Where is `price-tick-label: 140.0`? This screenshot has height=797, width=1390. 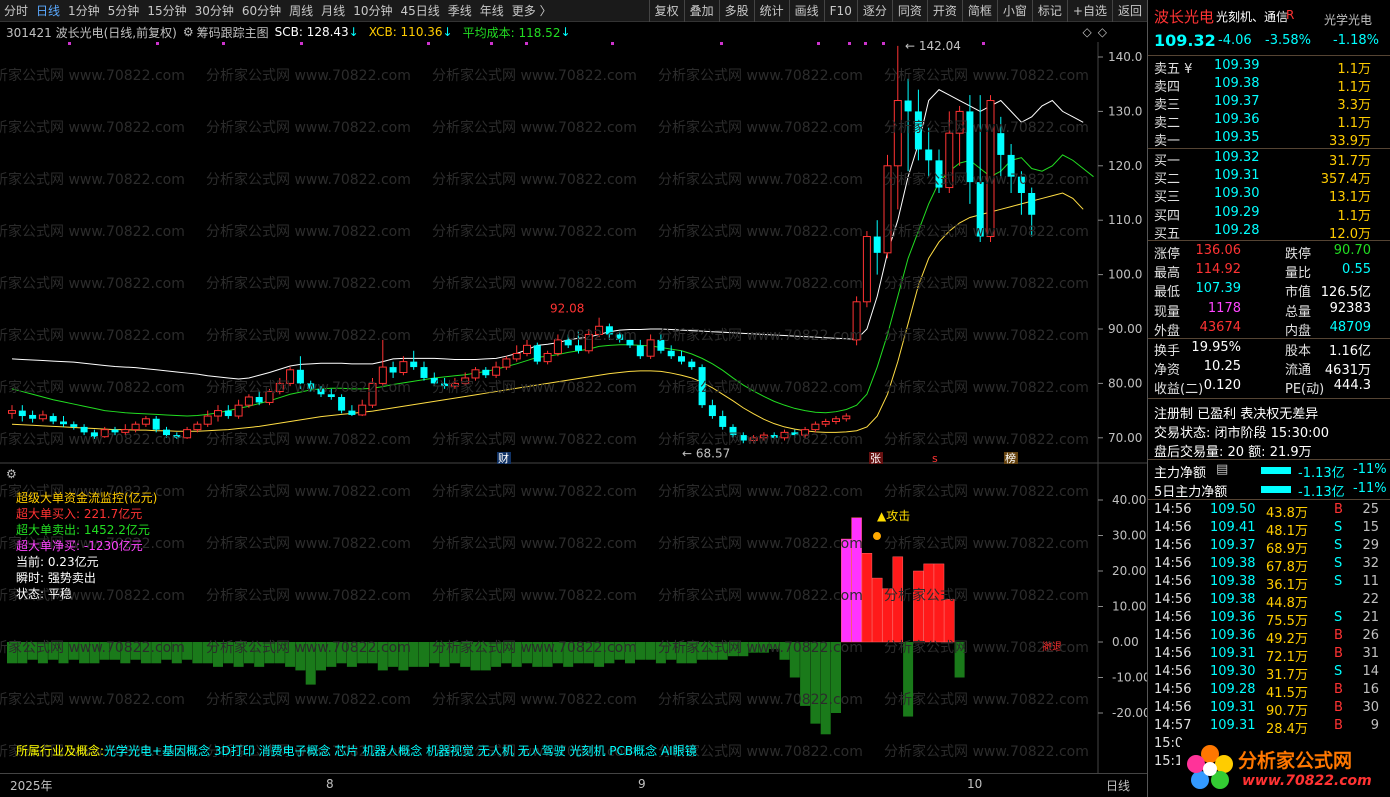
price-tick-label: 140.0 is located at coordinates (1125, 57).